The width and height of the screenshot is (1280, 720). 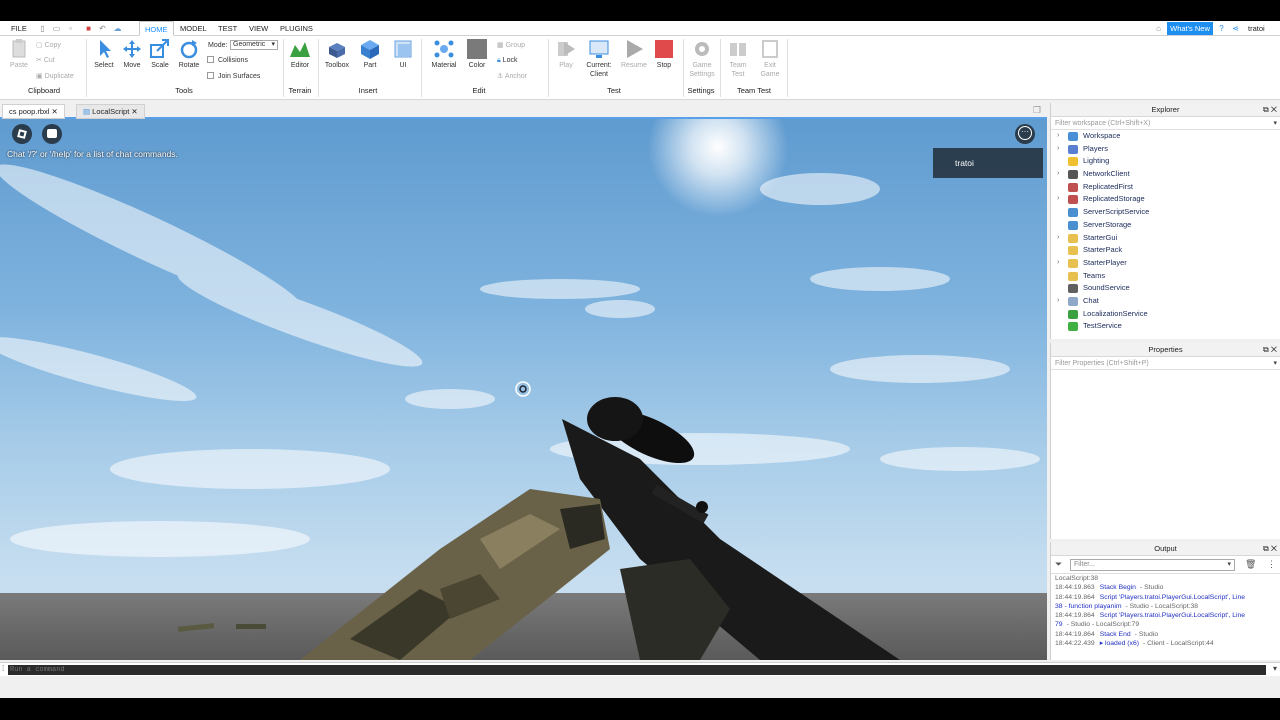 What do you see at coordinates (1270, 350) in the screenshot?
I see `properties-window-controls: ⧉ ✕` at bounding box center [1270, 350].